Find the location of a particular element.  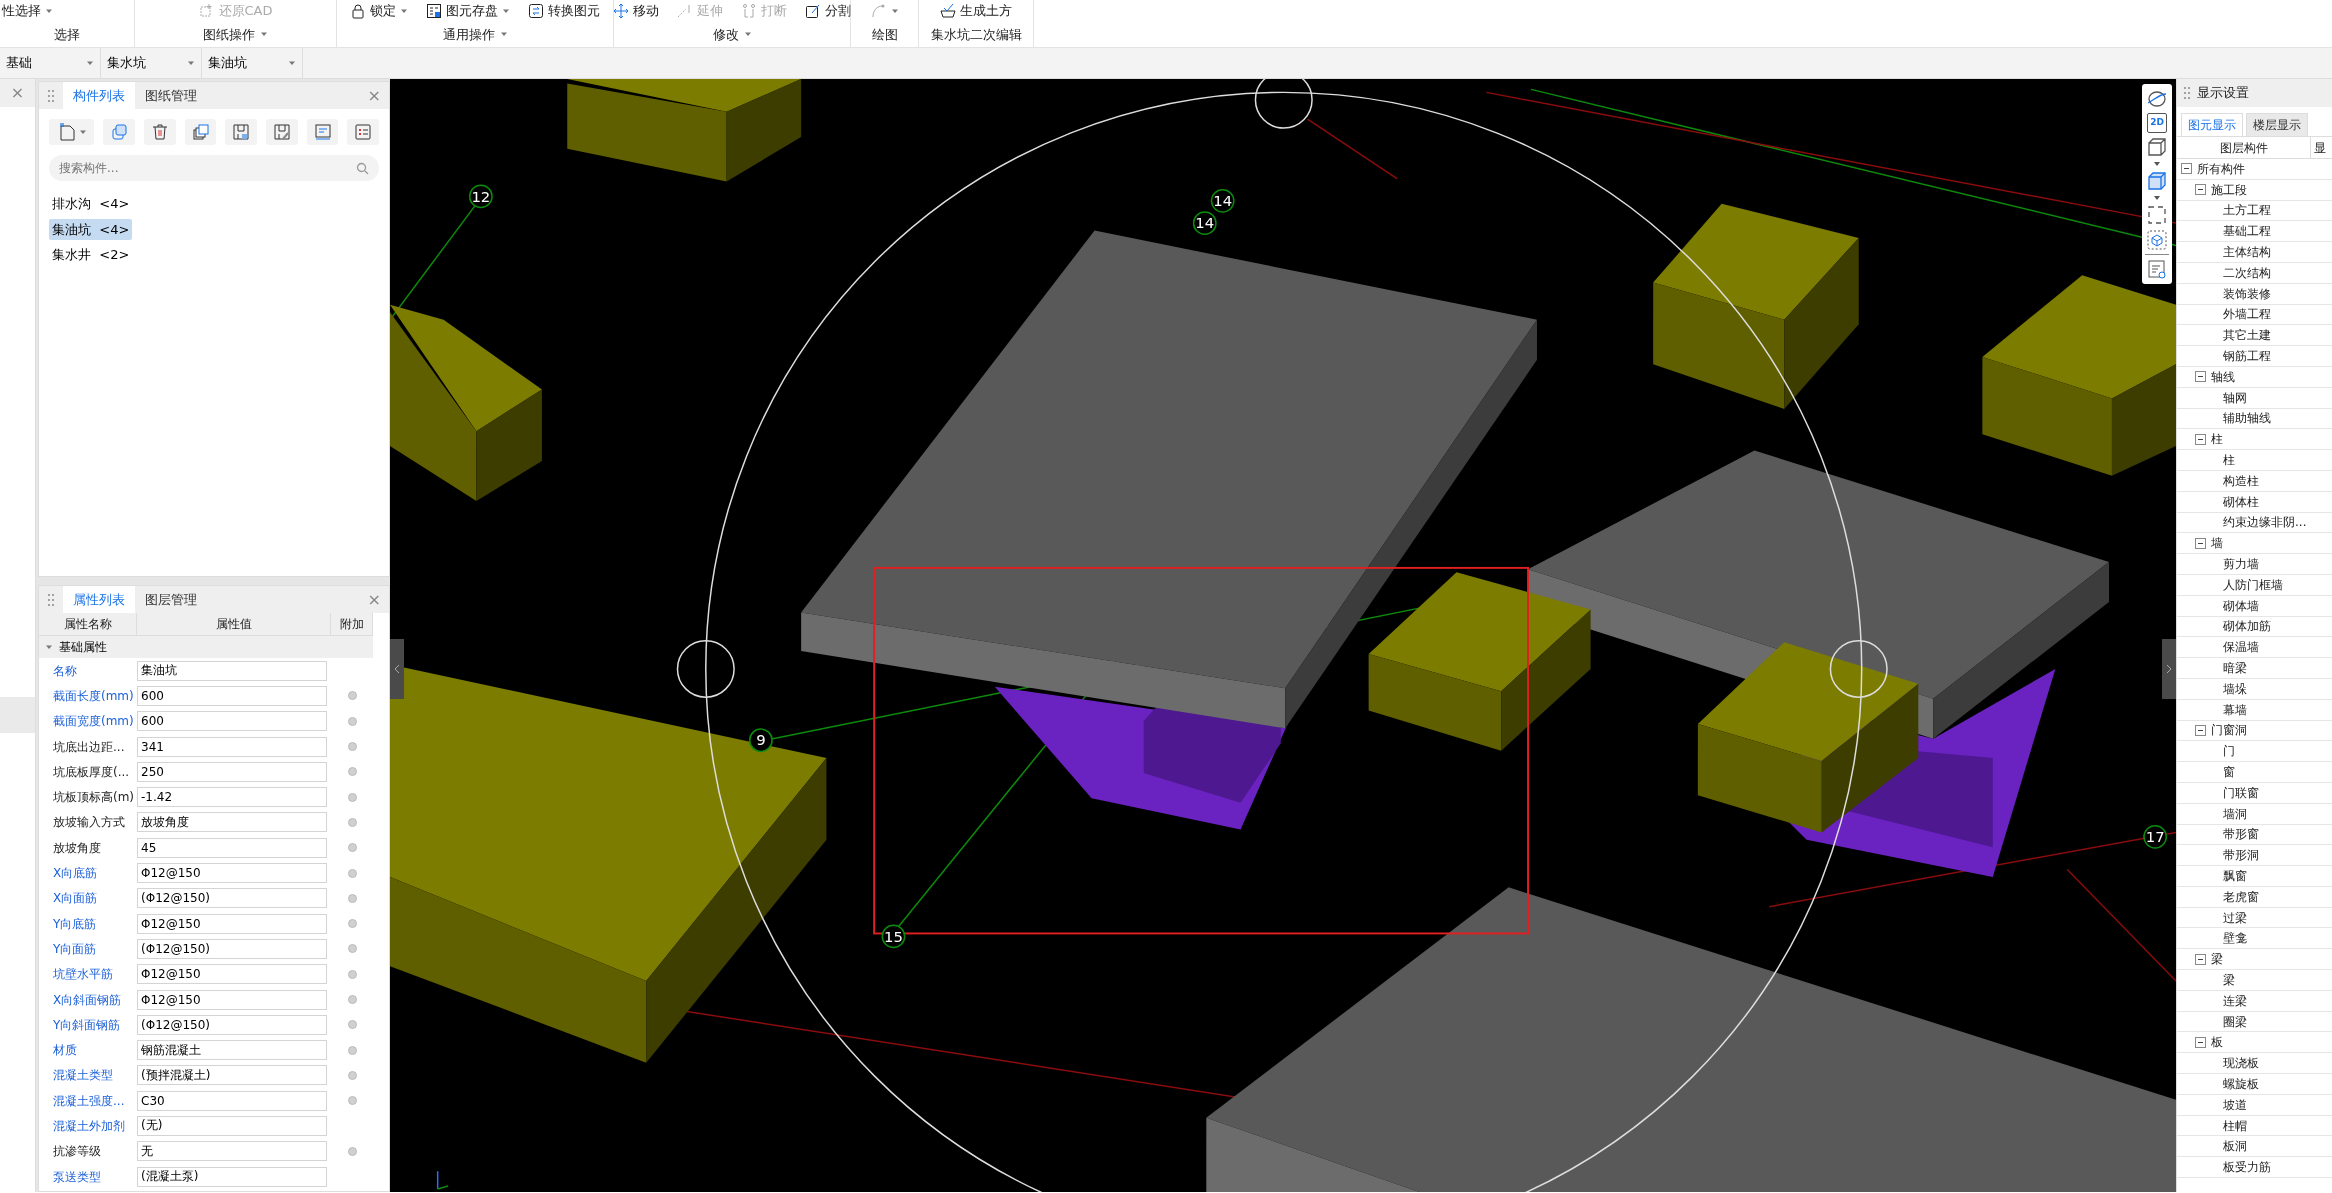

tree-item: 轴网 is located at coordinates (2235, 397).